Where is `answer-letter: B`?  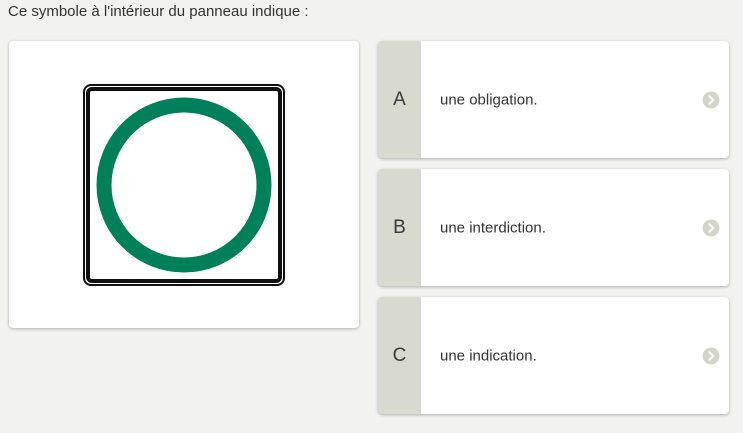 answer-letter: B is located at coordinates (399, 227).